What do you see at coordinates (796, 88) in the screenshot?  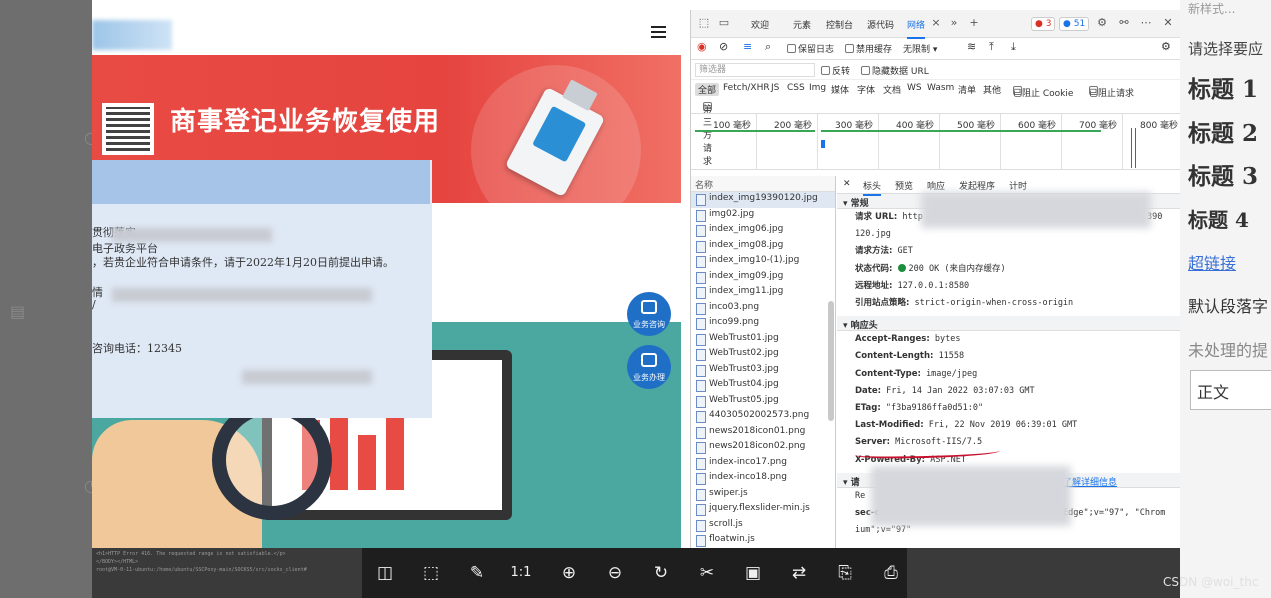 I see `type-css: CSS` at bounding box center [796, 88].